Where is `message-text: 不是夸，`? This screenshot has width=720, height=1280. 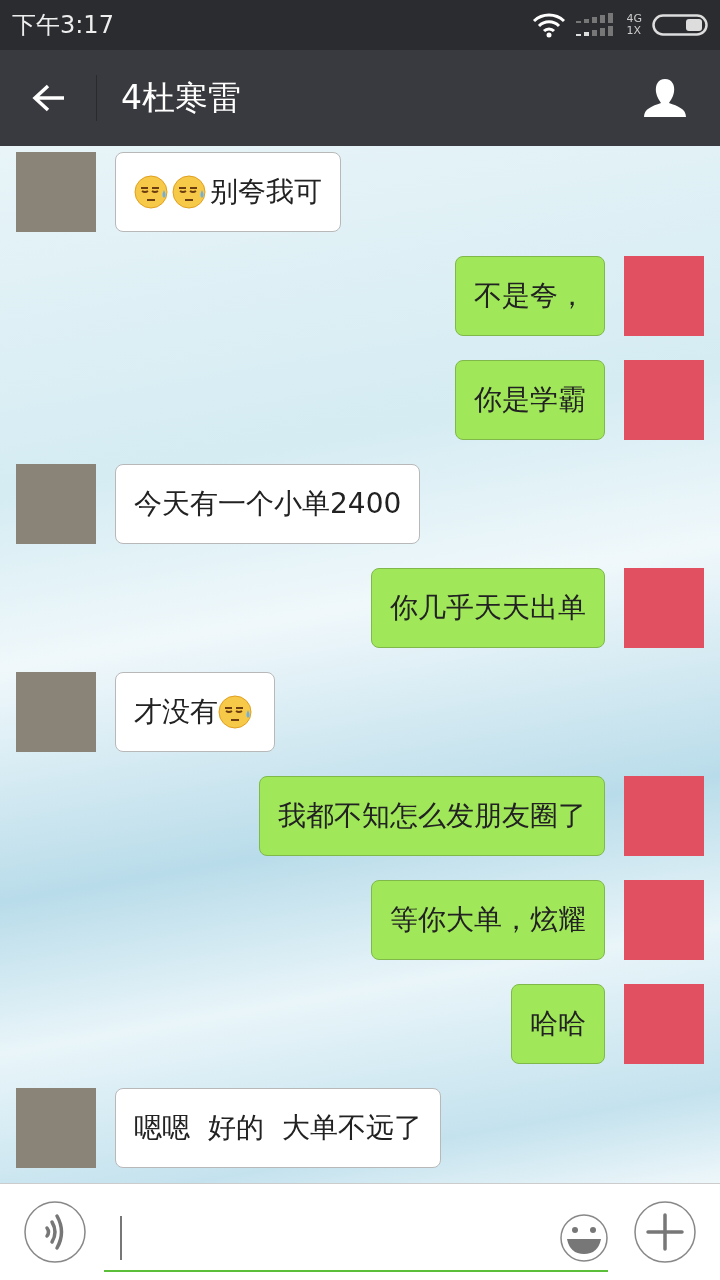 message-text: 不是夸， is located at coordinates (530, 296).